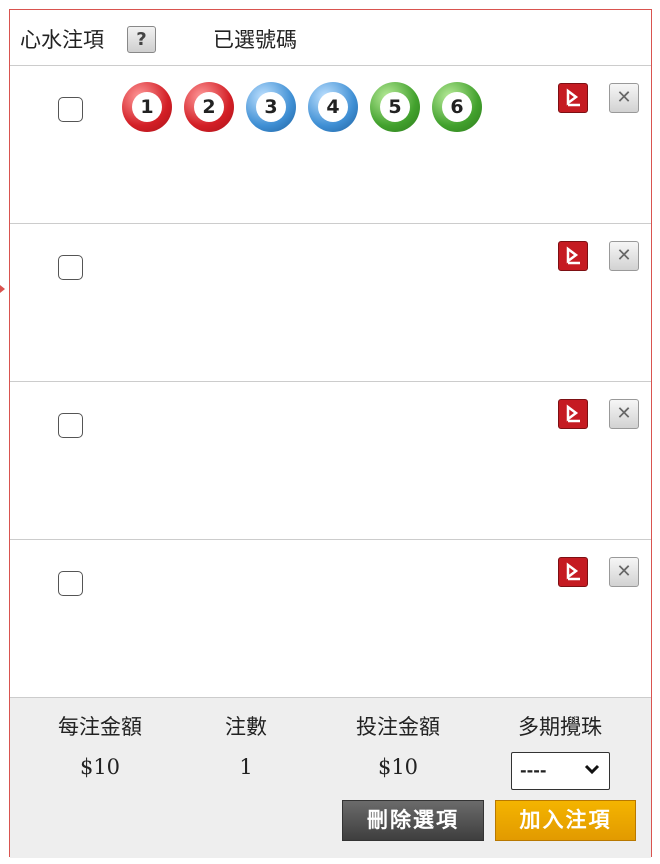 The width and height of the screenshot is (660, 864). I want to click on number-ball: 4, so click(333, 107).